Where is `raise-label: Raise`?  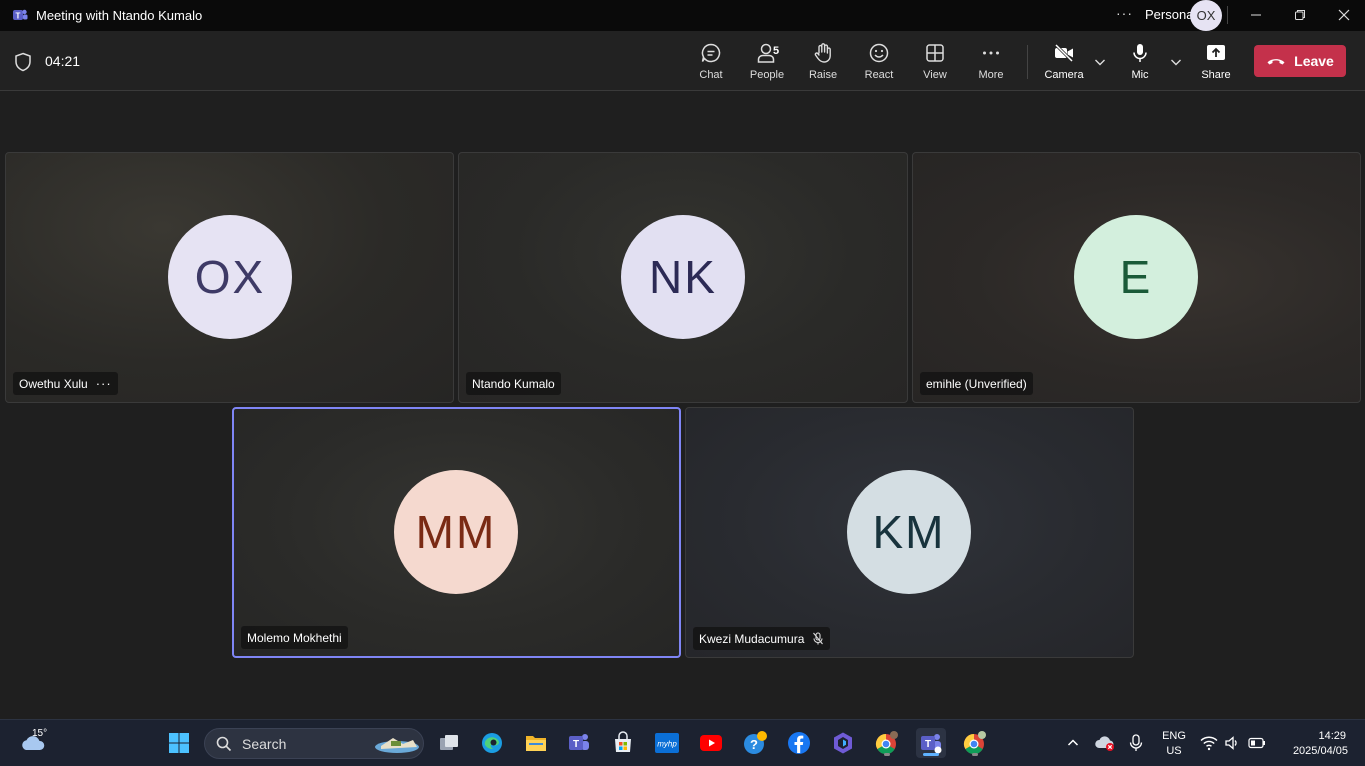 raise-label: Raise is located at coordinates (823, 75).